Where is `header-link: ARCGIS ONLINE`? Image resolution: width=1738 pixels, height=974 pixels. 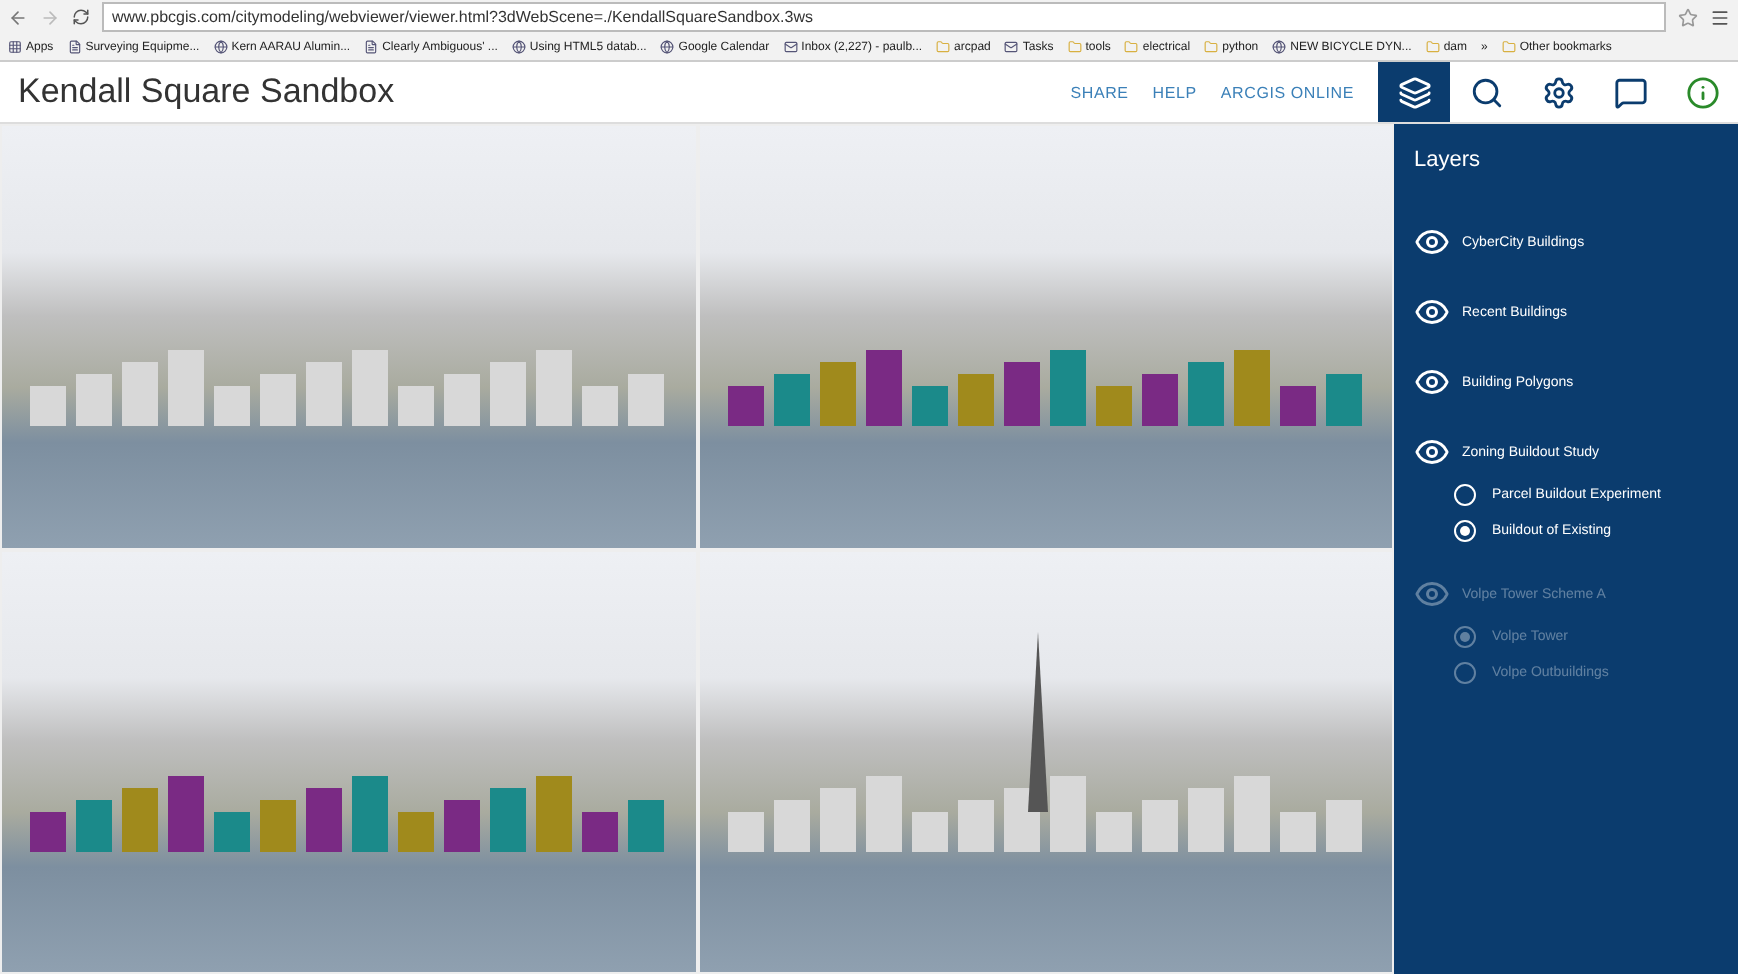
header-link: ARCGIS ONLINE is located at coordinates (1287, 92).